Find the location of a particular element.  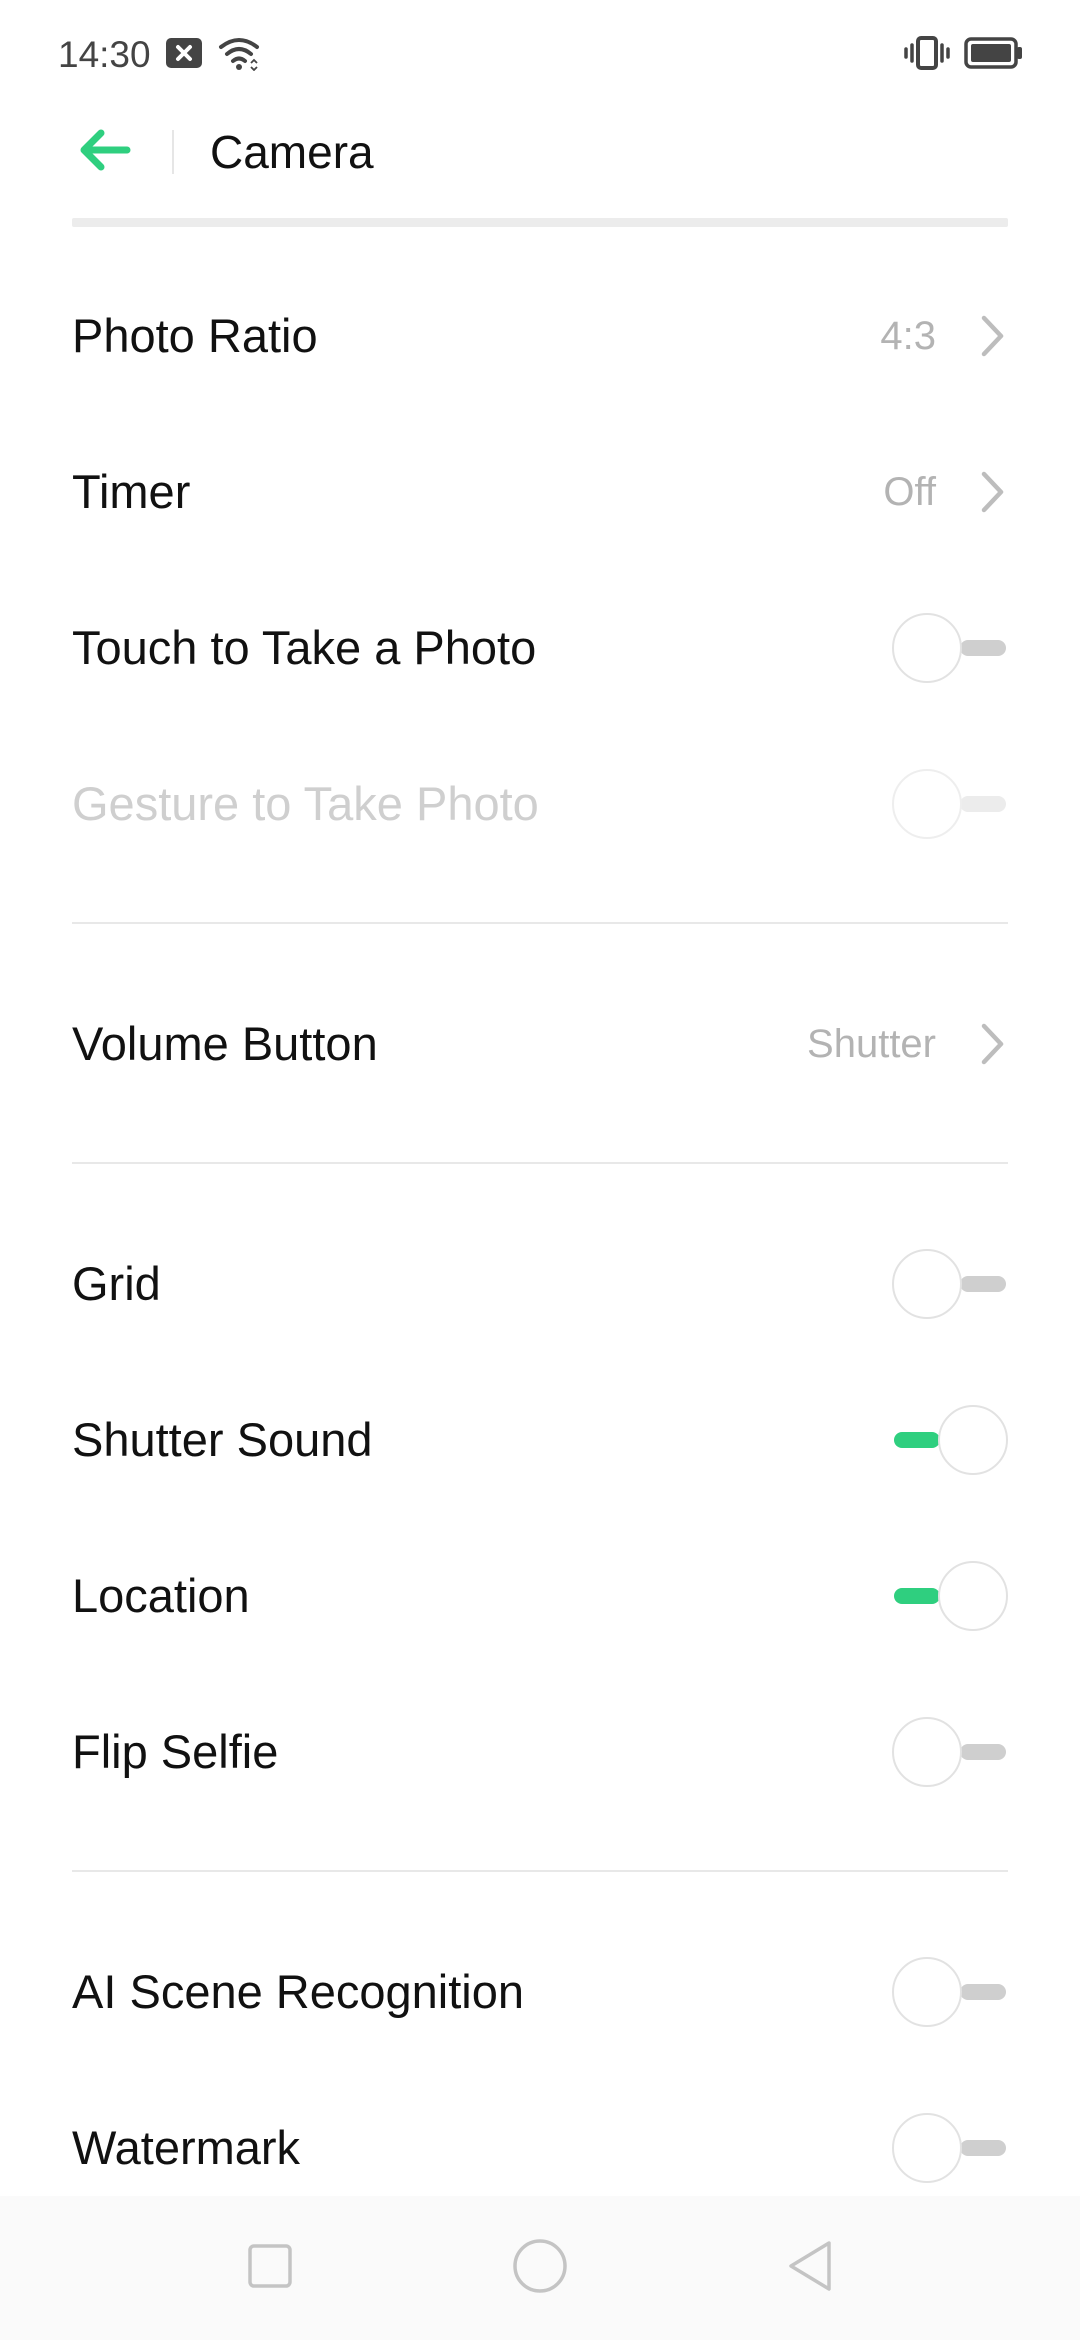

home-circle-icon is located at coordinates (540, 2268).